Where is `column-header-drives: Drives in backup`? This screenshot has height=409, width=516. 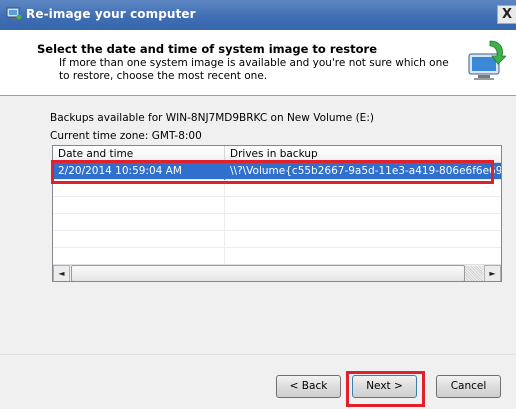
column-header-drives: Drives in backup is located at coordinates (363, 154).